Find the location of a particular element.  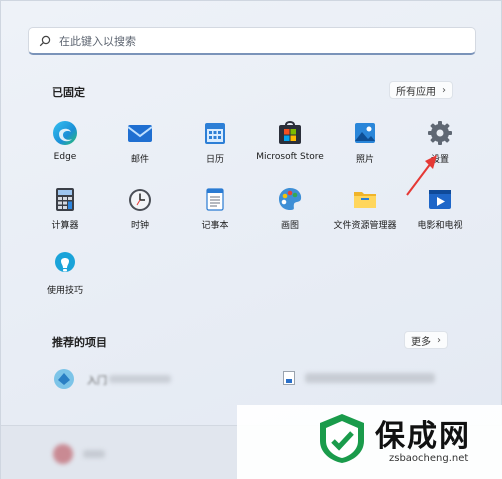

getting-started-icon is located at coordinates (64, 379).